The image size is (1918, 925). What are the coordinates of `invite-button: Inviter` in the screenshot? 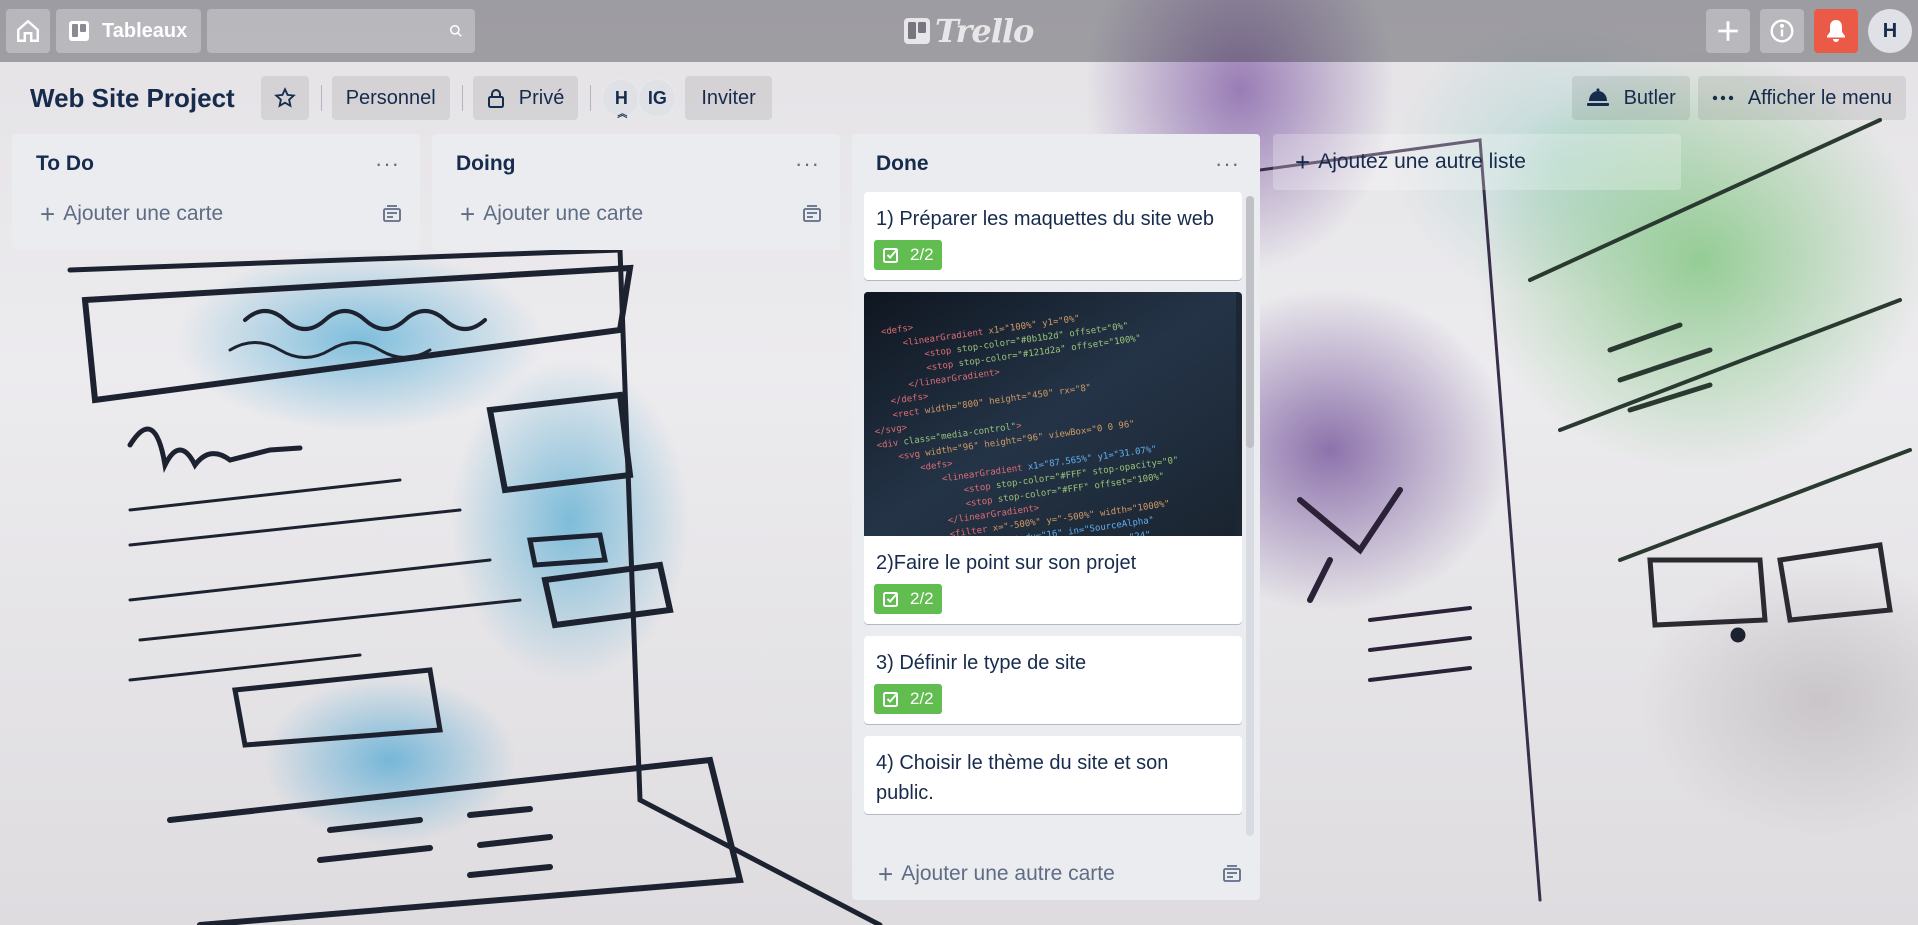 It's located at (728, 98).